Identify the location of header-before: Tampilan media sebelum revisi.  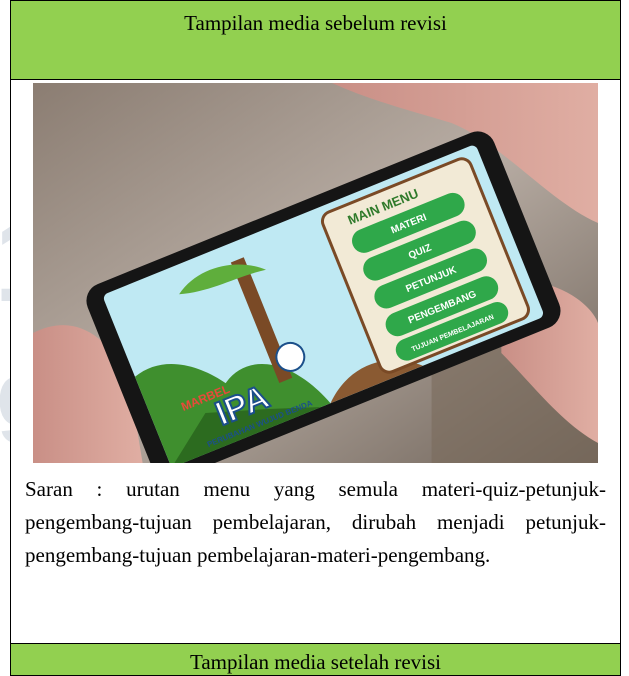
(315, 23).